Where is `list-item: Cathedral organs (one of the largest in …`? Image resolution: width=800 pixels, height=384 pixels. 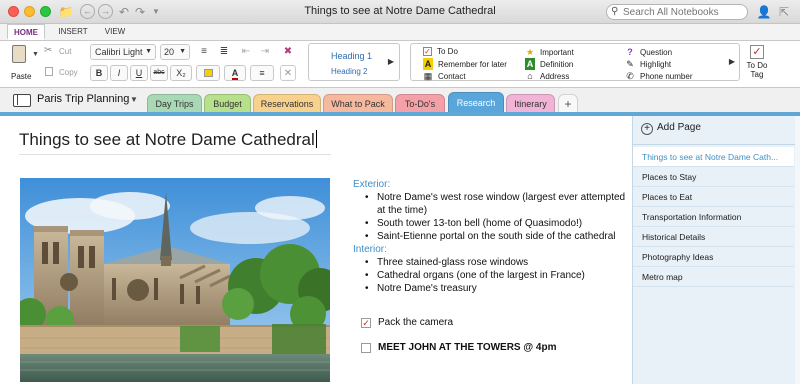
list-item: Cathedral organs (one of the largest in … is located at coordinates (495, 275).